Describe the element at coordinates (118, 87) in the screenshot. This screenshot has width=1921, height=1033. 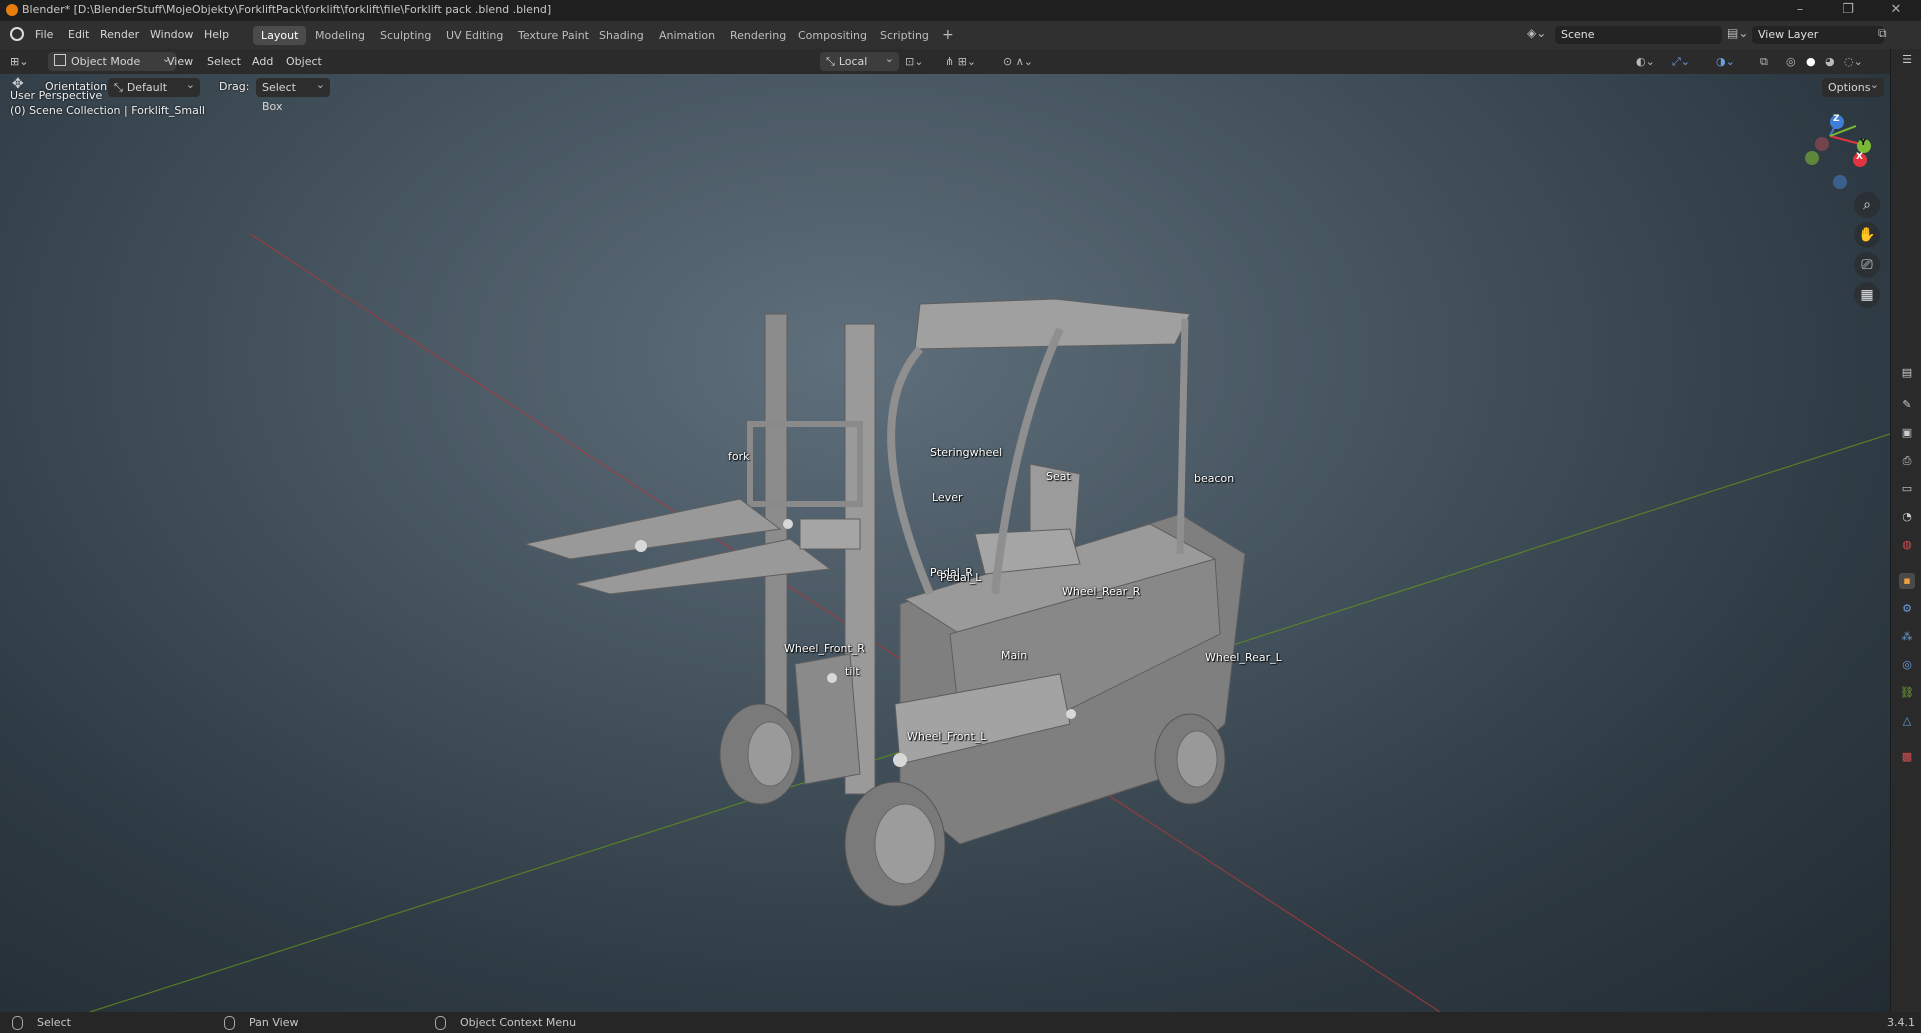
I see `orientation-axes-icon: ⤡` at that location.